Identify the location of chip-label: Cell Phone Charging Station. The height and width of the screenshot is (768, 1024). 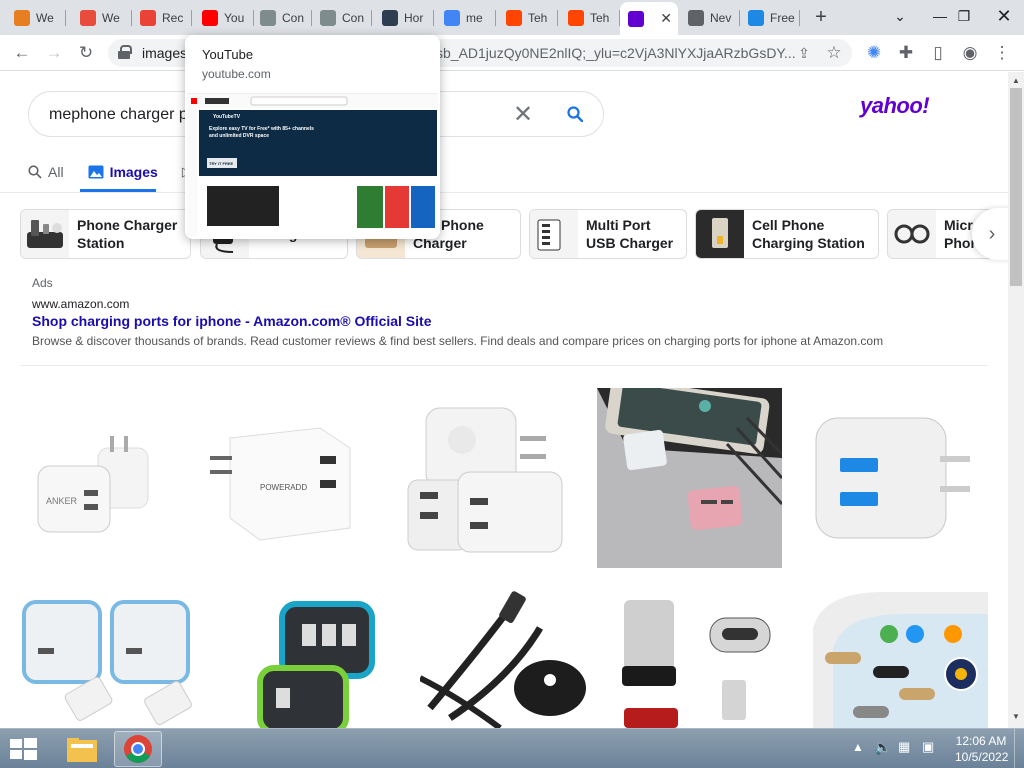
(808, 234).